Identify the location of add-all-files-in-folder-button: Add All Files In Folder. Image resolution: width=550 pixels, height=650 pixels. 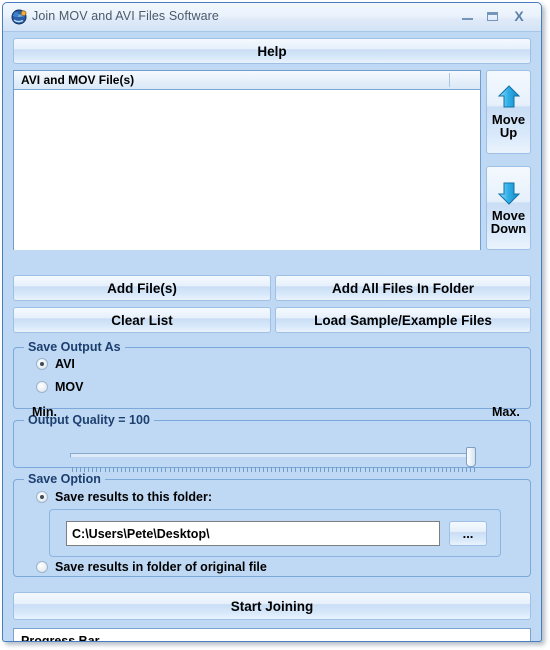
(403, 288).